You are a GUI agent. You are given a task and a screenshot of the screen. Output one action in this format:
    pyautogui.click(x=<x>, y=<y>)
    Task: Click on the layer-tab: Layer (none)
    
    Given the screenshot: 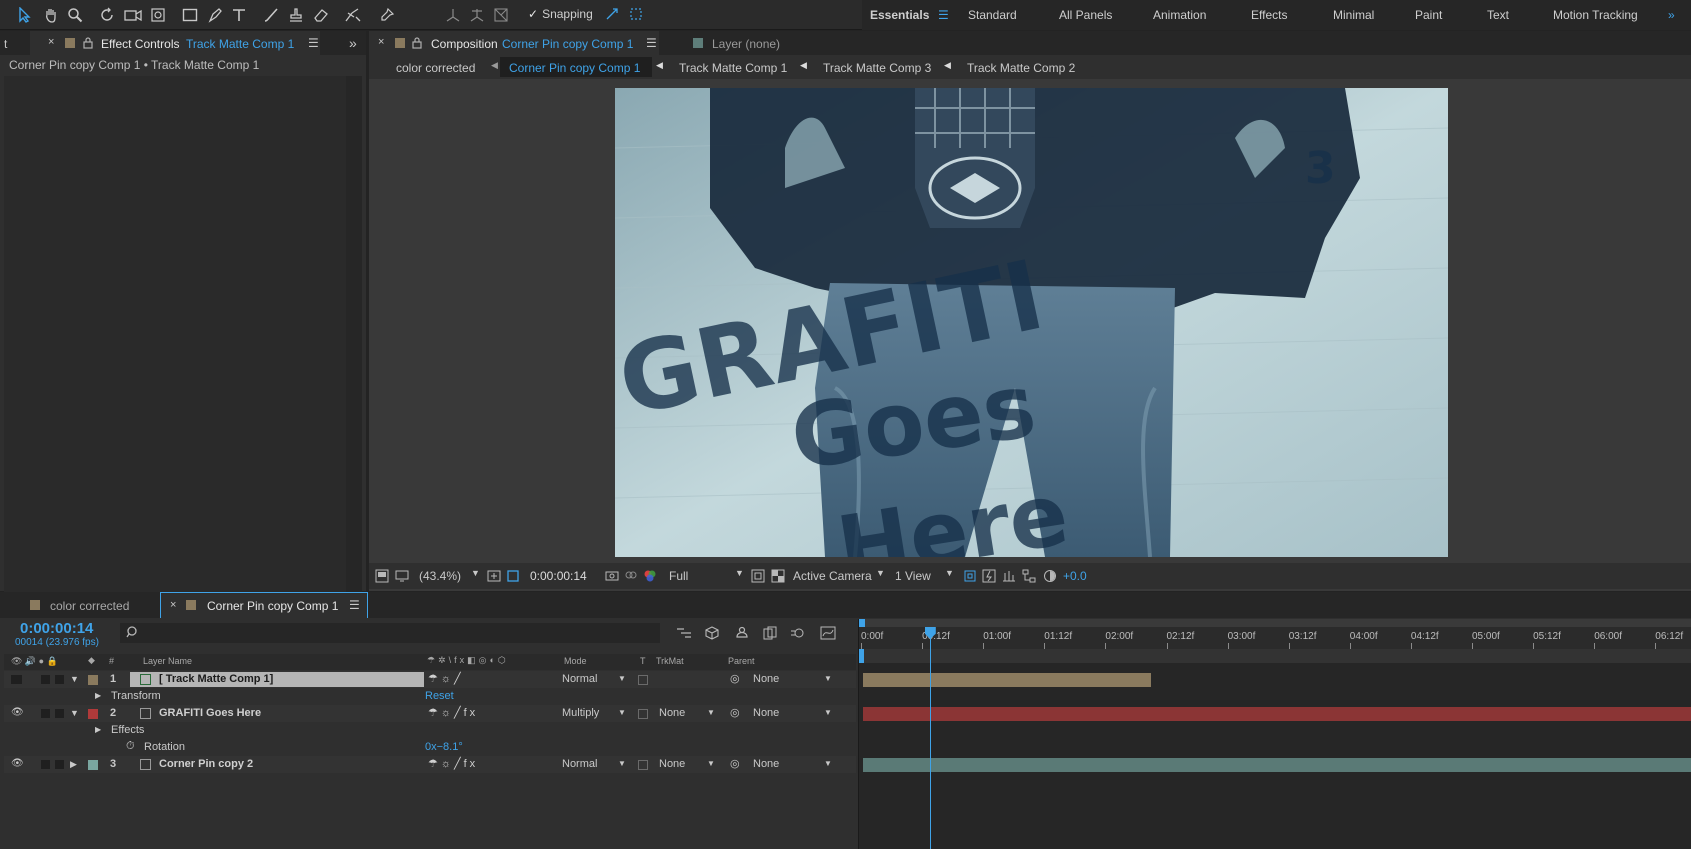 What is the action you would take?
    pyautogui.click(x=746, y=44)
    